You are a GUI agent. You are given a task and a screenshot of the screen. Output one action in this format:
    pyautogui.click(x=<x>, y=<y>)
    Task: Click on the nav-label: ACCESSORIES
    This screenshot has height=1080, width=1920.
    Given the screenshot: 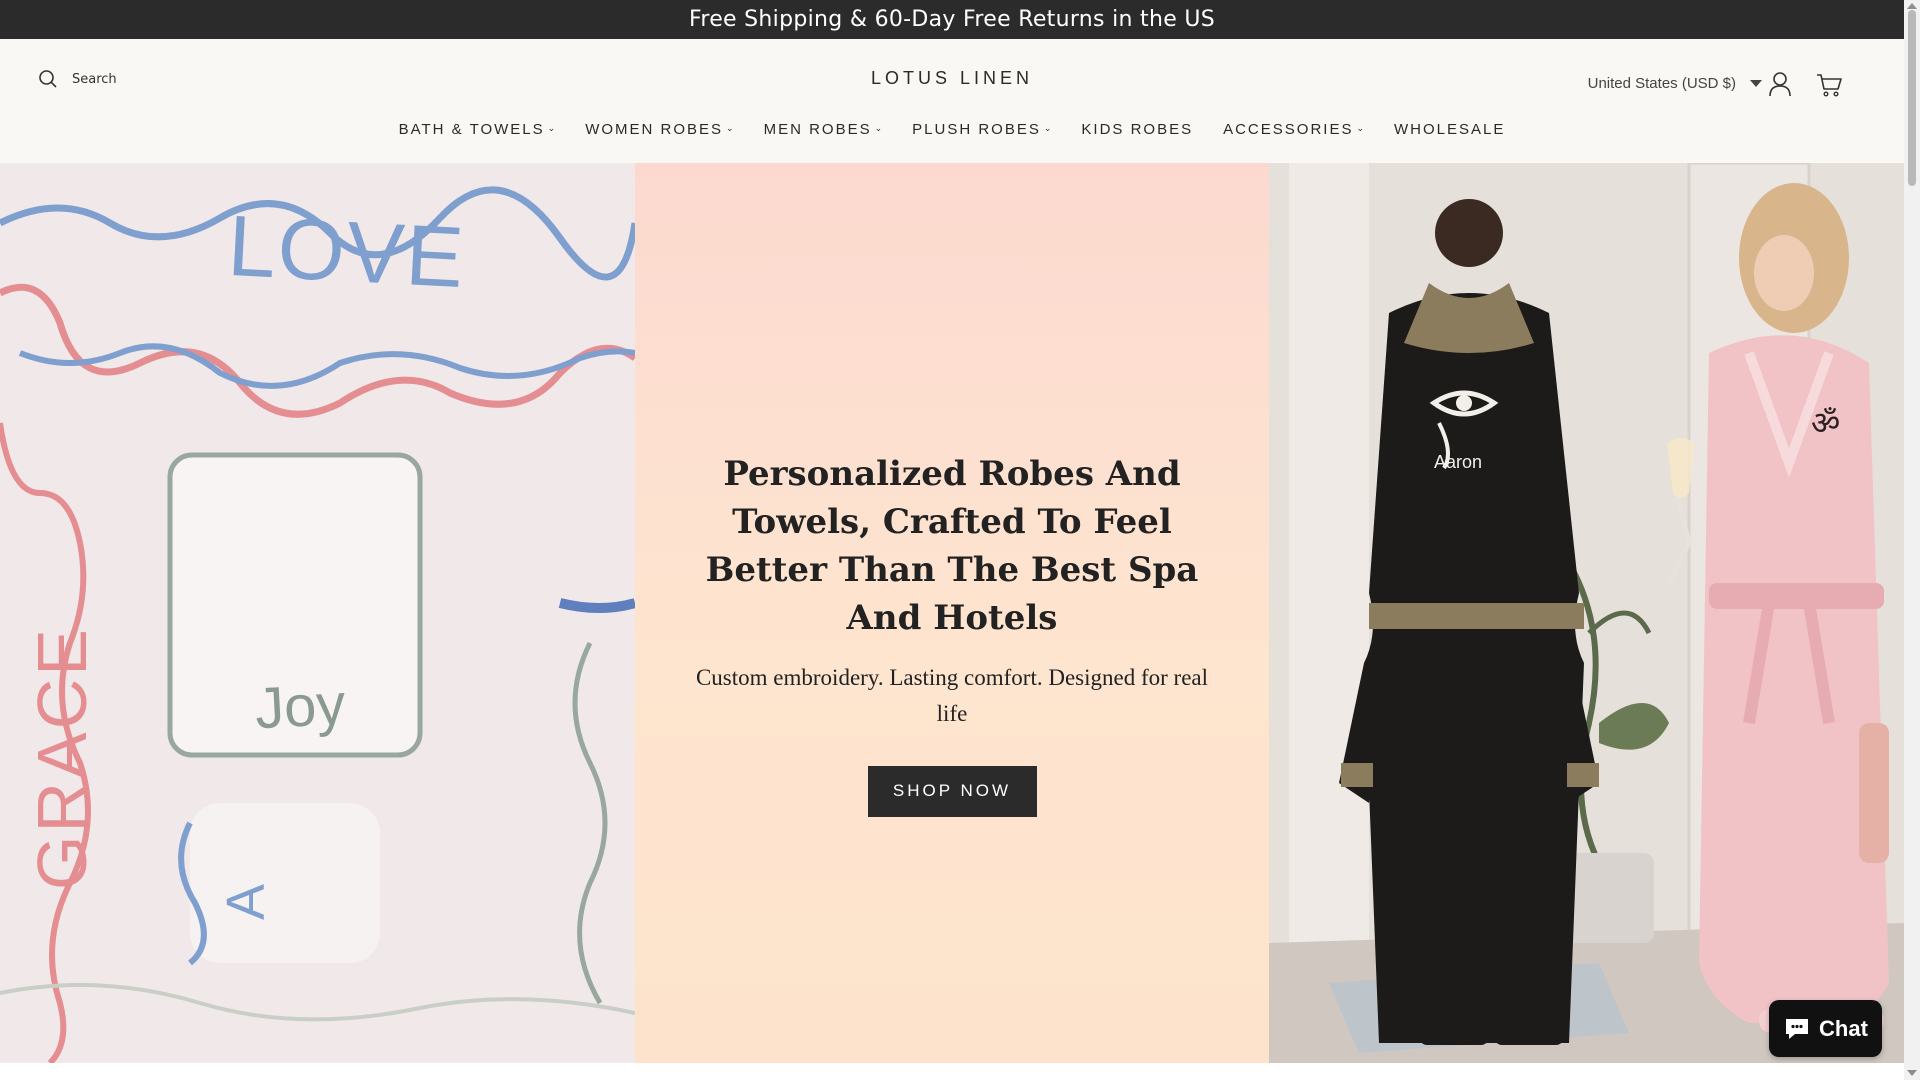 What is the action you would take?
    pyautogui.click(x=1288, y=129)
    